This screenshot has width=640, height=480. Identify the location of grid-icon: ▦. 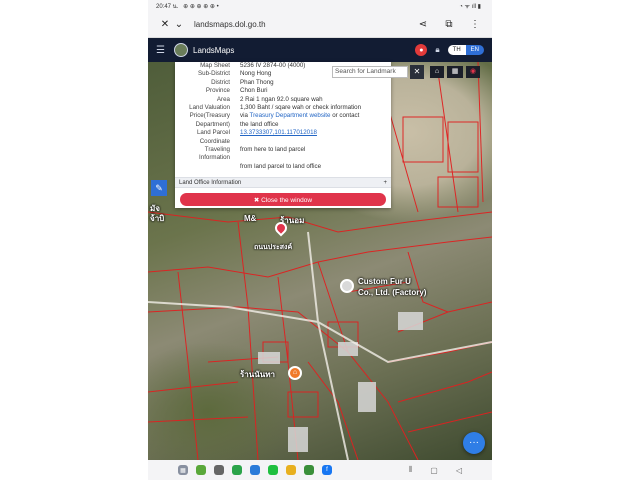
(455, 72).